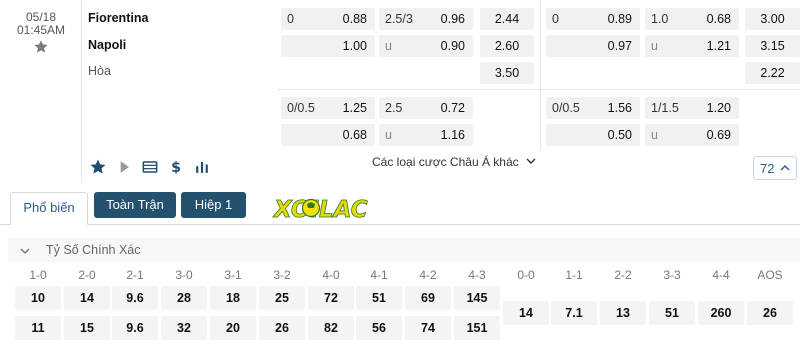 The height and width of the screenshot is (349, 800). Describe the element at coordinates (87, 298) in the screenshot. I see `score-home-odds: 14` at that location.